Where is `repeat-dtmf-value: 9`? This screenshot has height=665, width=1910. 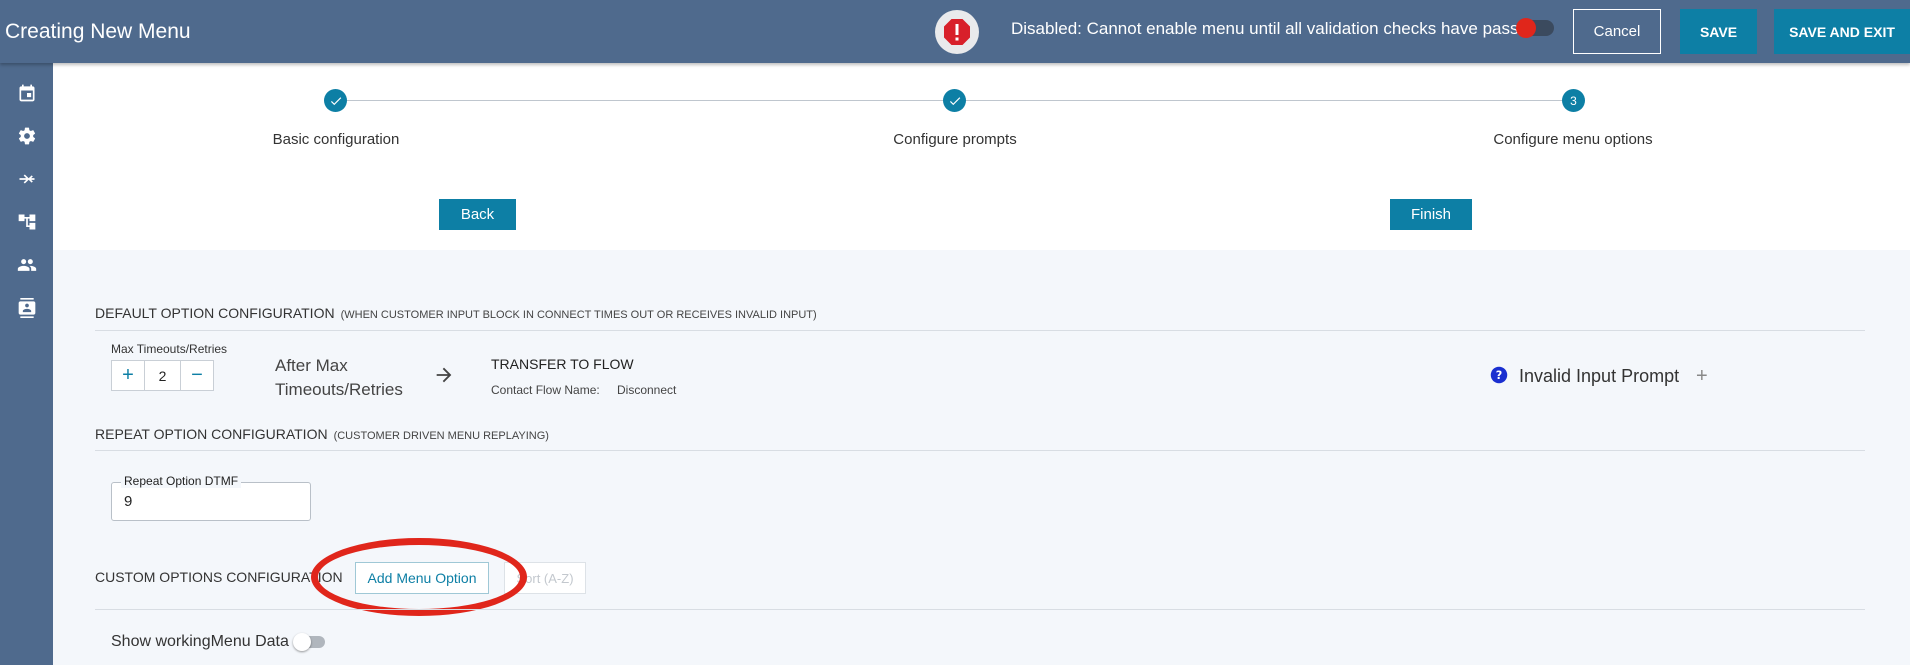
repeat-dtmf-value: 9 is located at coordinates (128, 501).